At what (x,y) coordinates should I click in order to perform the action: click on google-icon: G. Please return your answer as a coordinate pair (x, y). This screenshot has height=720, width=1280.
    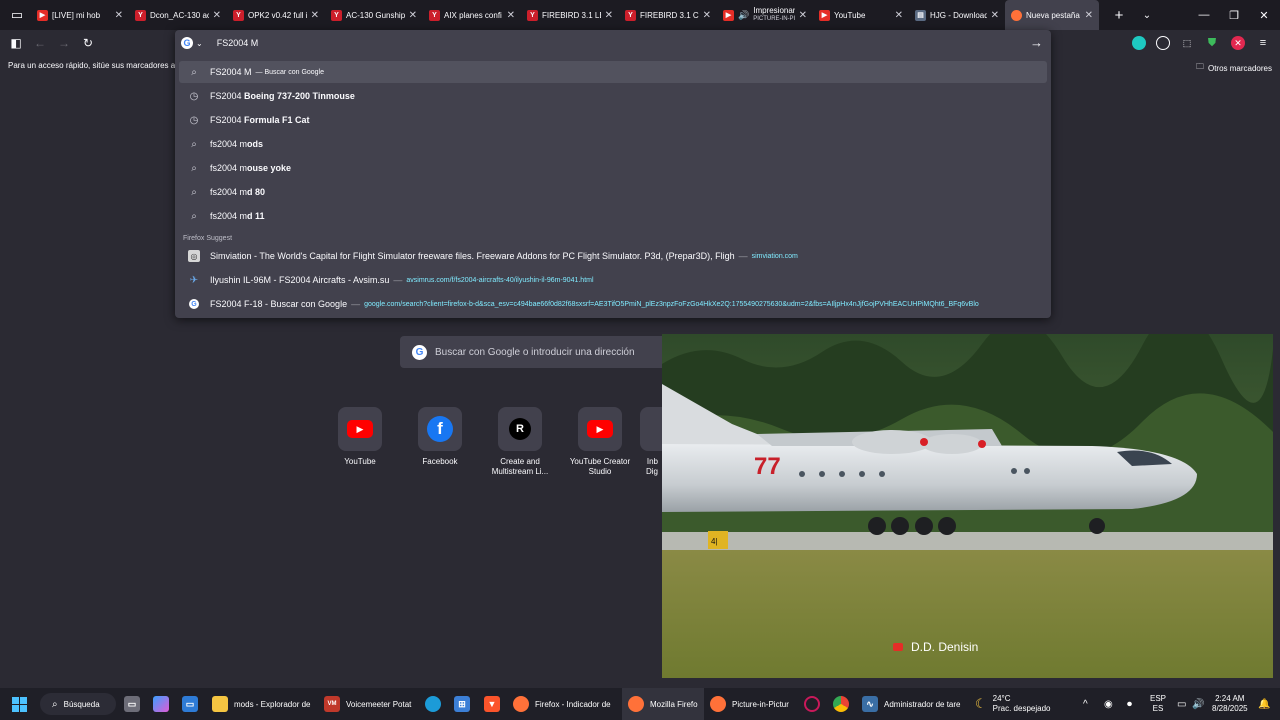
    Looking at the image, I should click on (419, 352).